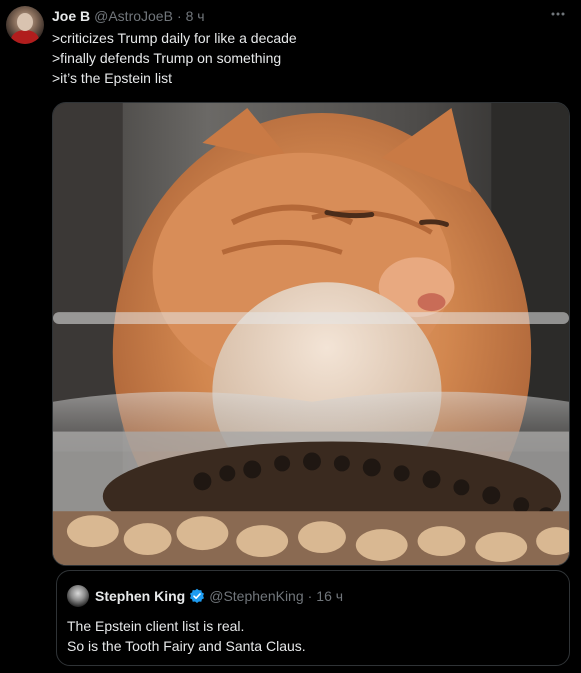  I want to click on more-icon-svg, so click(558, 14).